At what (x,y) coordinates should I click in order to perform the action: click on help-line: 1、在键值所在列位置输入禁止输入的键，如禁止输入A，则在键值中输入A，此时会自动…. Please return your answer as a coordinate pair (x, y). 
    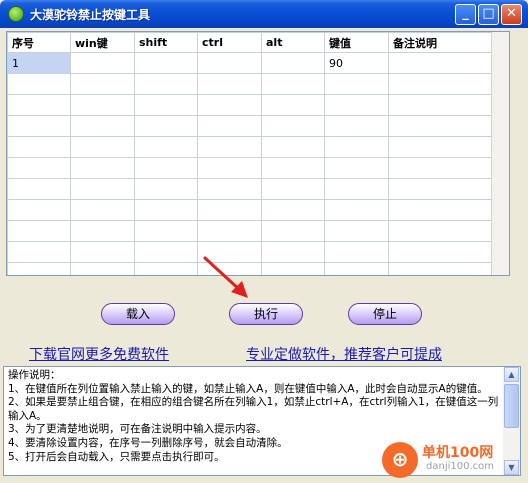
    Looking at the image, I should click on (248, 388).